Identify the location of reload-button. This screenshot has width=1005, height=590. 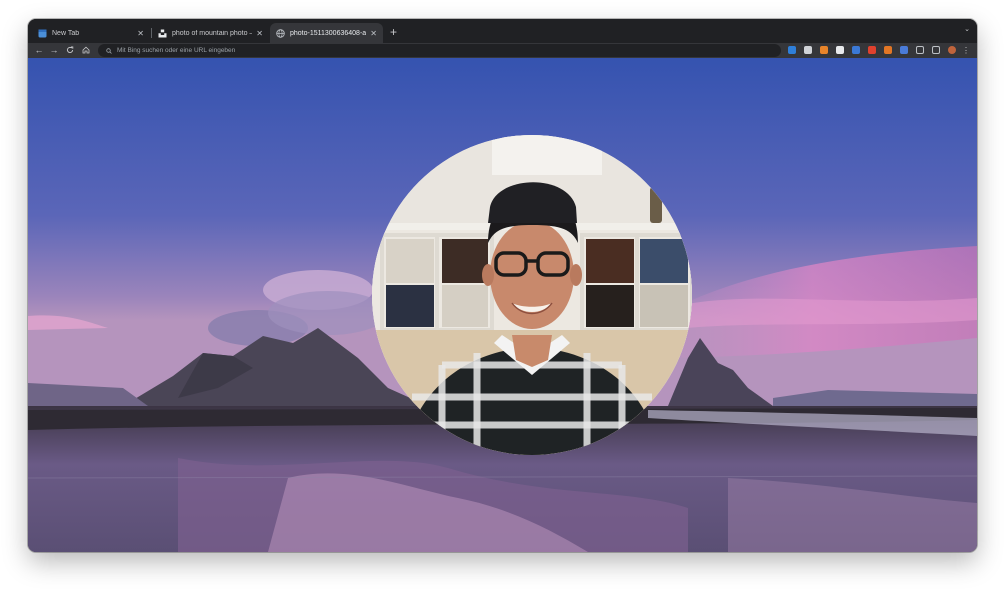
(70, 50).